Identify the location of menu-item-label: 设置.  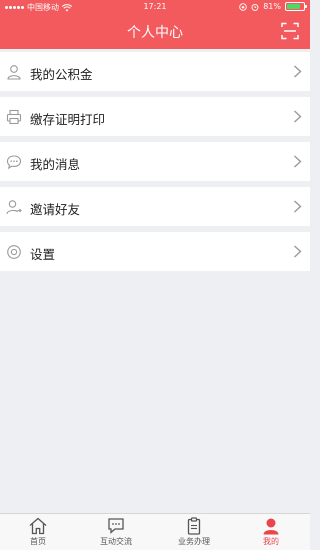
(43, 254).